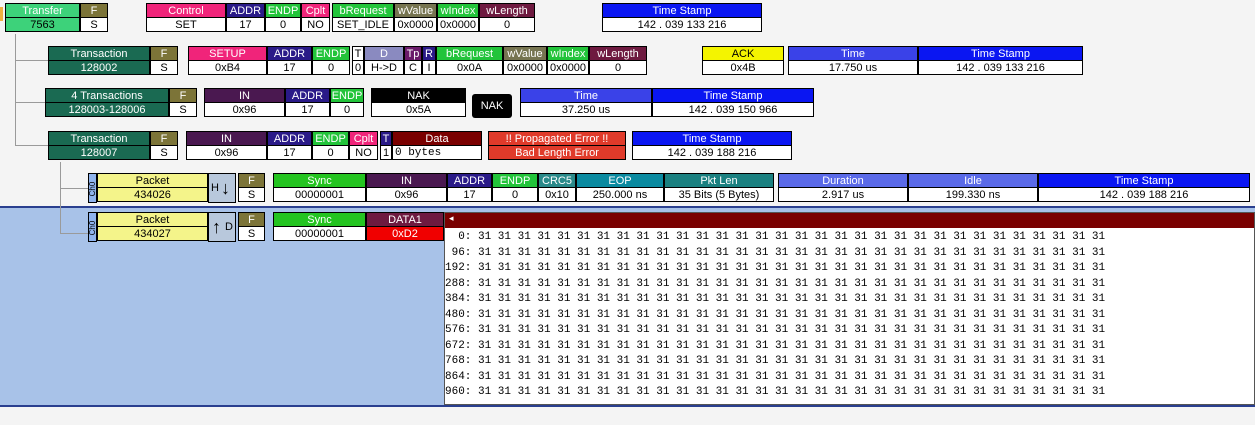 The width and height of the screenshot is (1255, 425). I want to click on t-value: 0, so click(358, 67).